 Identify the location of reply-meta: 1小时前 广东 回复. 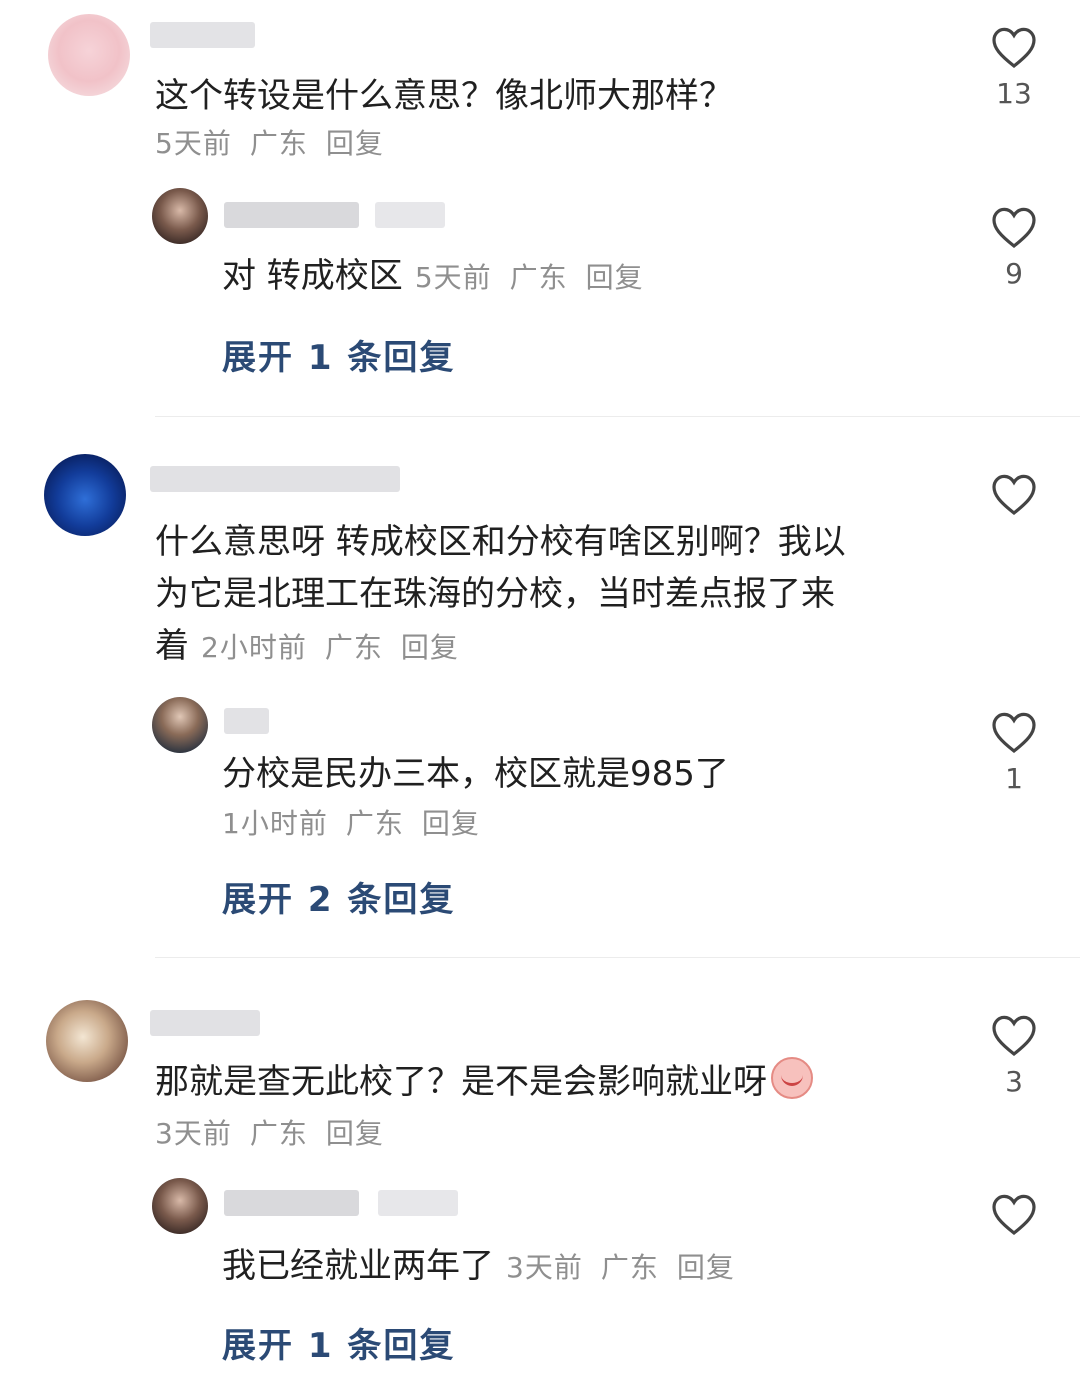
(360, 822).